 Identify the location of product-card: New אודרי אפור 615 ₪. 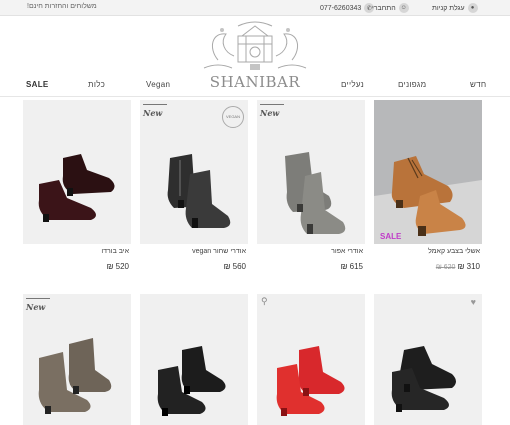
(311, 187).